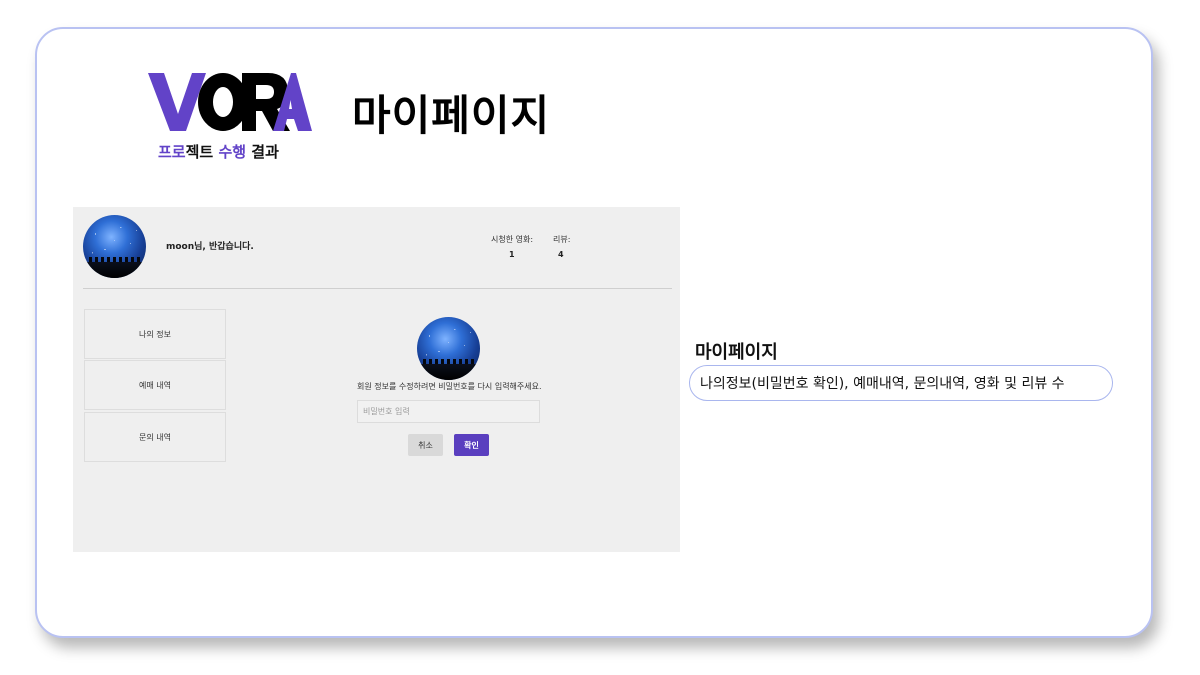  What do you see at coordinates (425, 445) in the screenshot?
I see `cancel-button: 취소` at bounding box center [425, 445].